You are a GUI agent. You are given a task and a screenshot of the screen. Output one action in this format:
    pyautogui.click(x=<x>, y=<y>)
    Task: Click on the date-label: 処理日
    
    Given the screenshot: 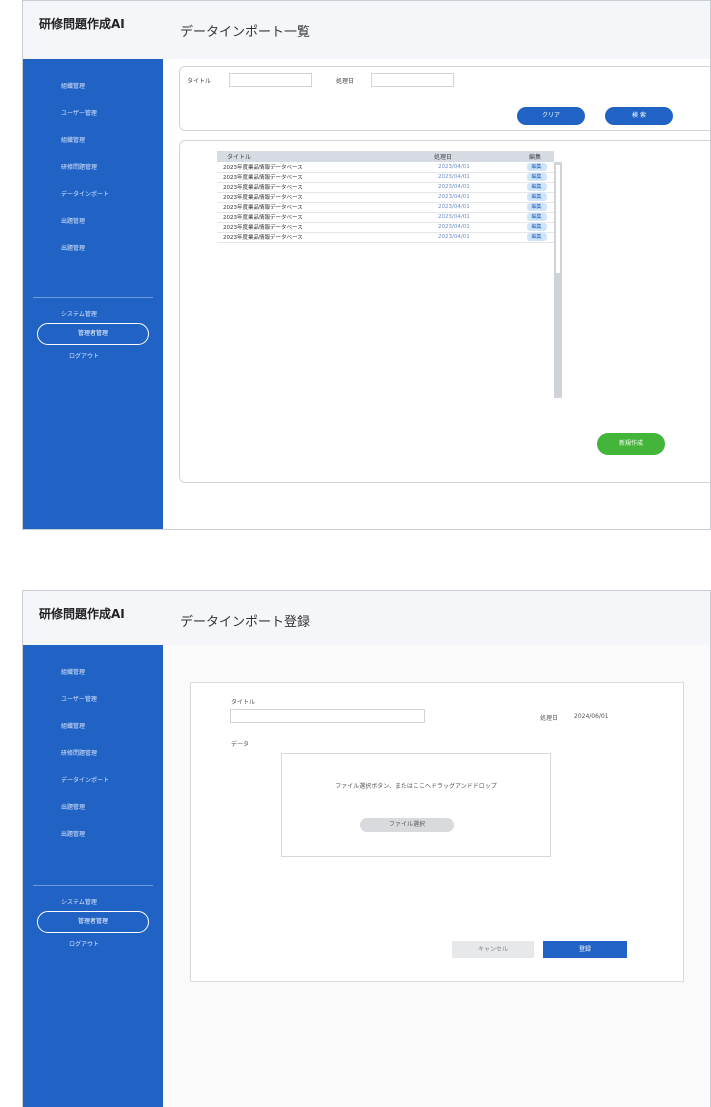 What is the action you would take?
    pyautogui.click(x=549, y=718)
    